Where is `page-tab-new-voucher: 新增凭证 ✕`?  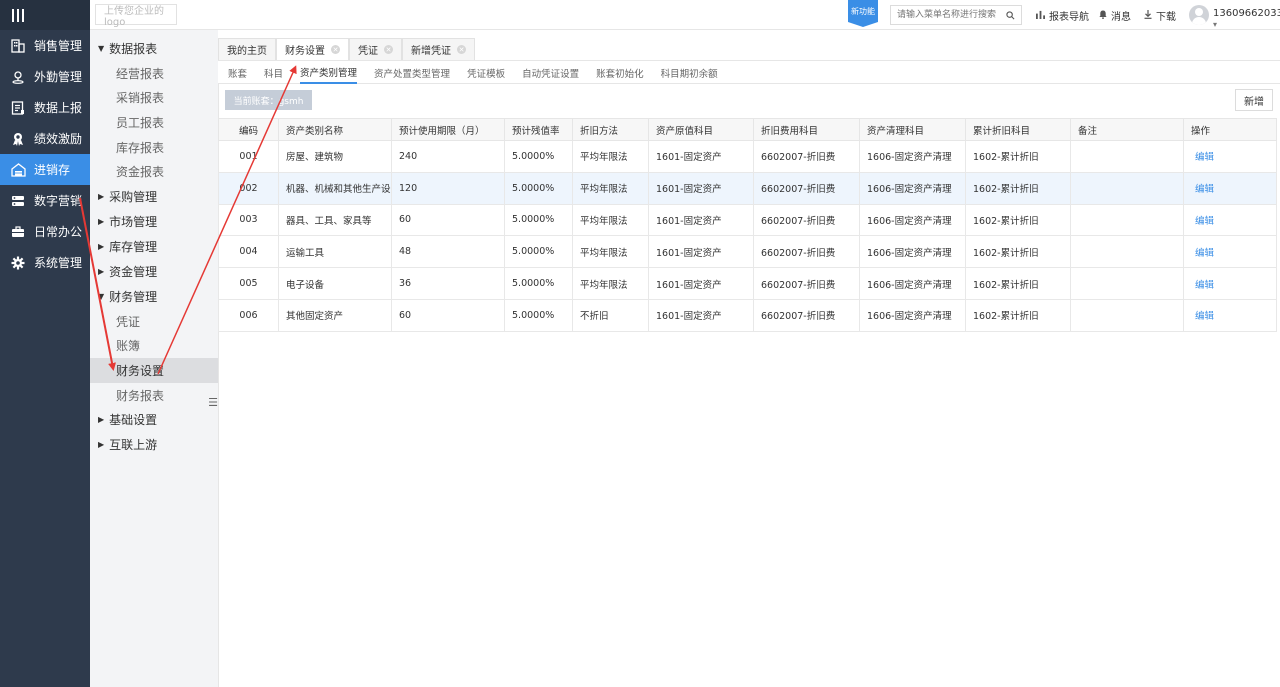
page-tab-new-voucher: 新增凭证 ✕ is located at coordinates (438, 49).